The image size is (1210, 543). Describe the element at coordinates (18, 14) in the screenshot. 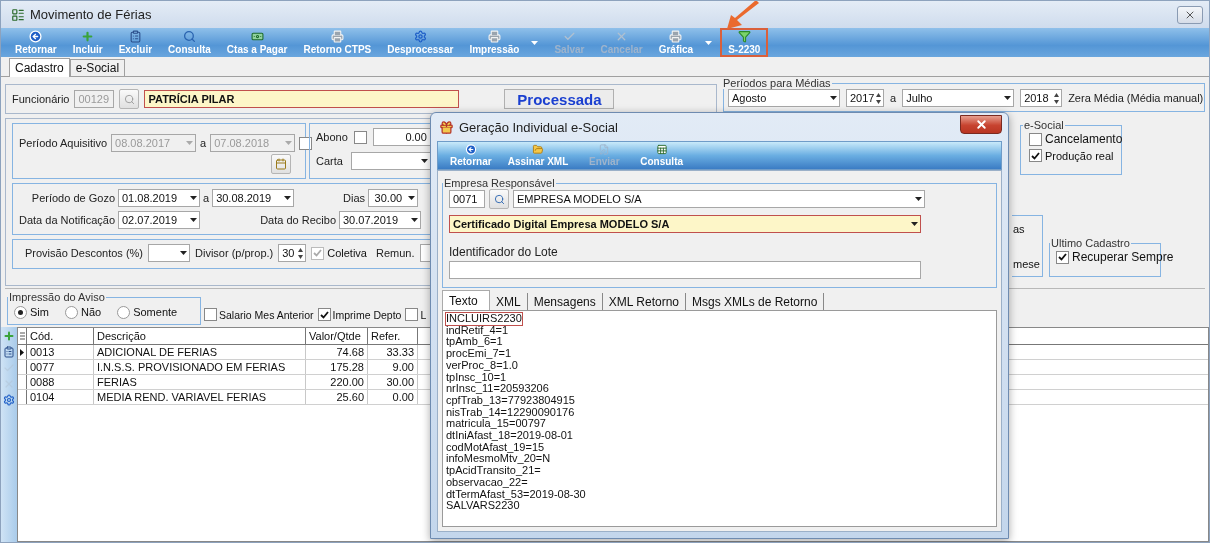

I see `window-icon` at that location.